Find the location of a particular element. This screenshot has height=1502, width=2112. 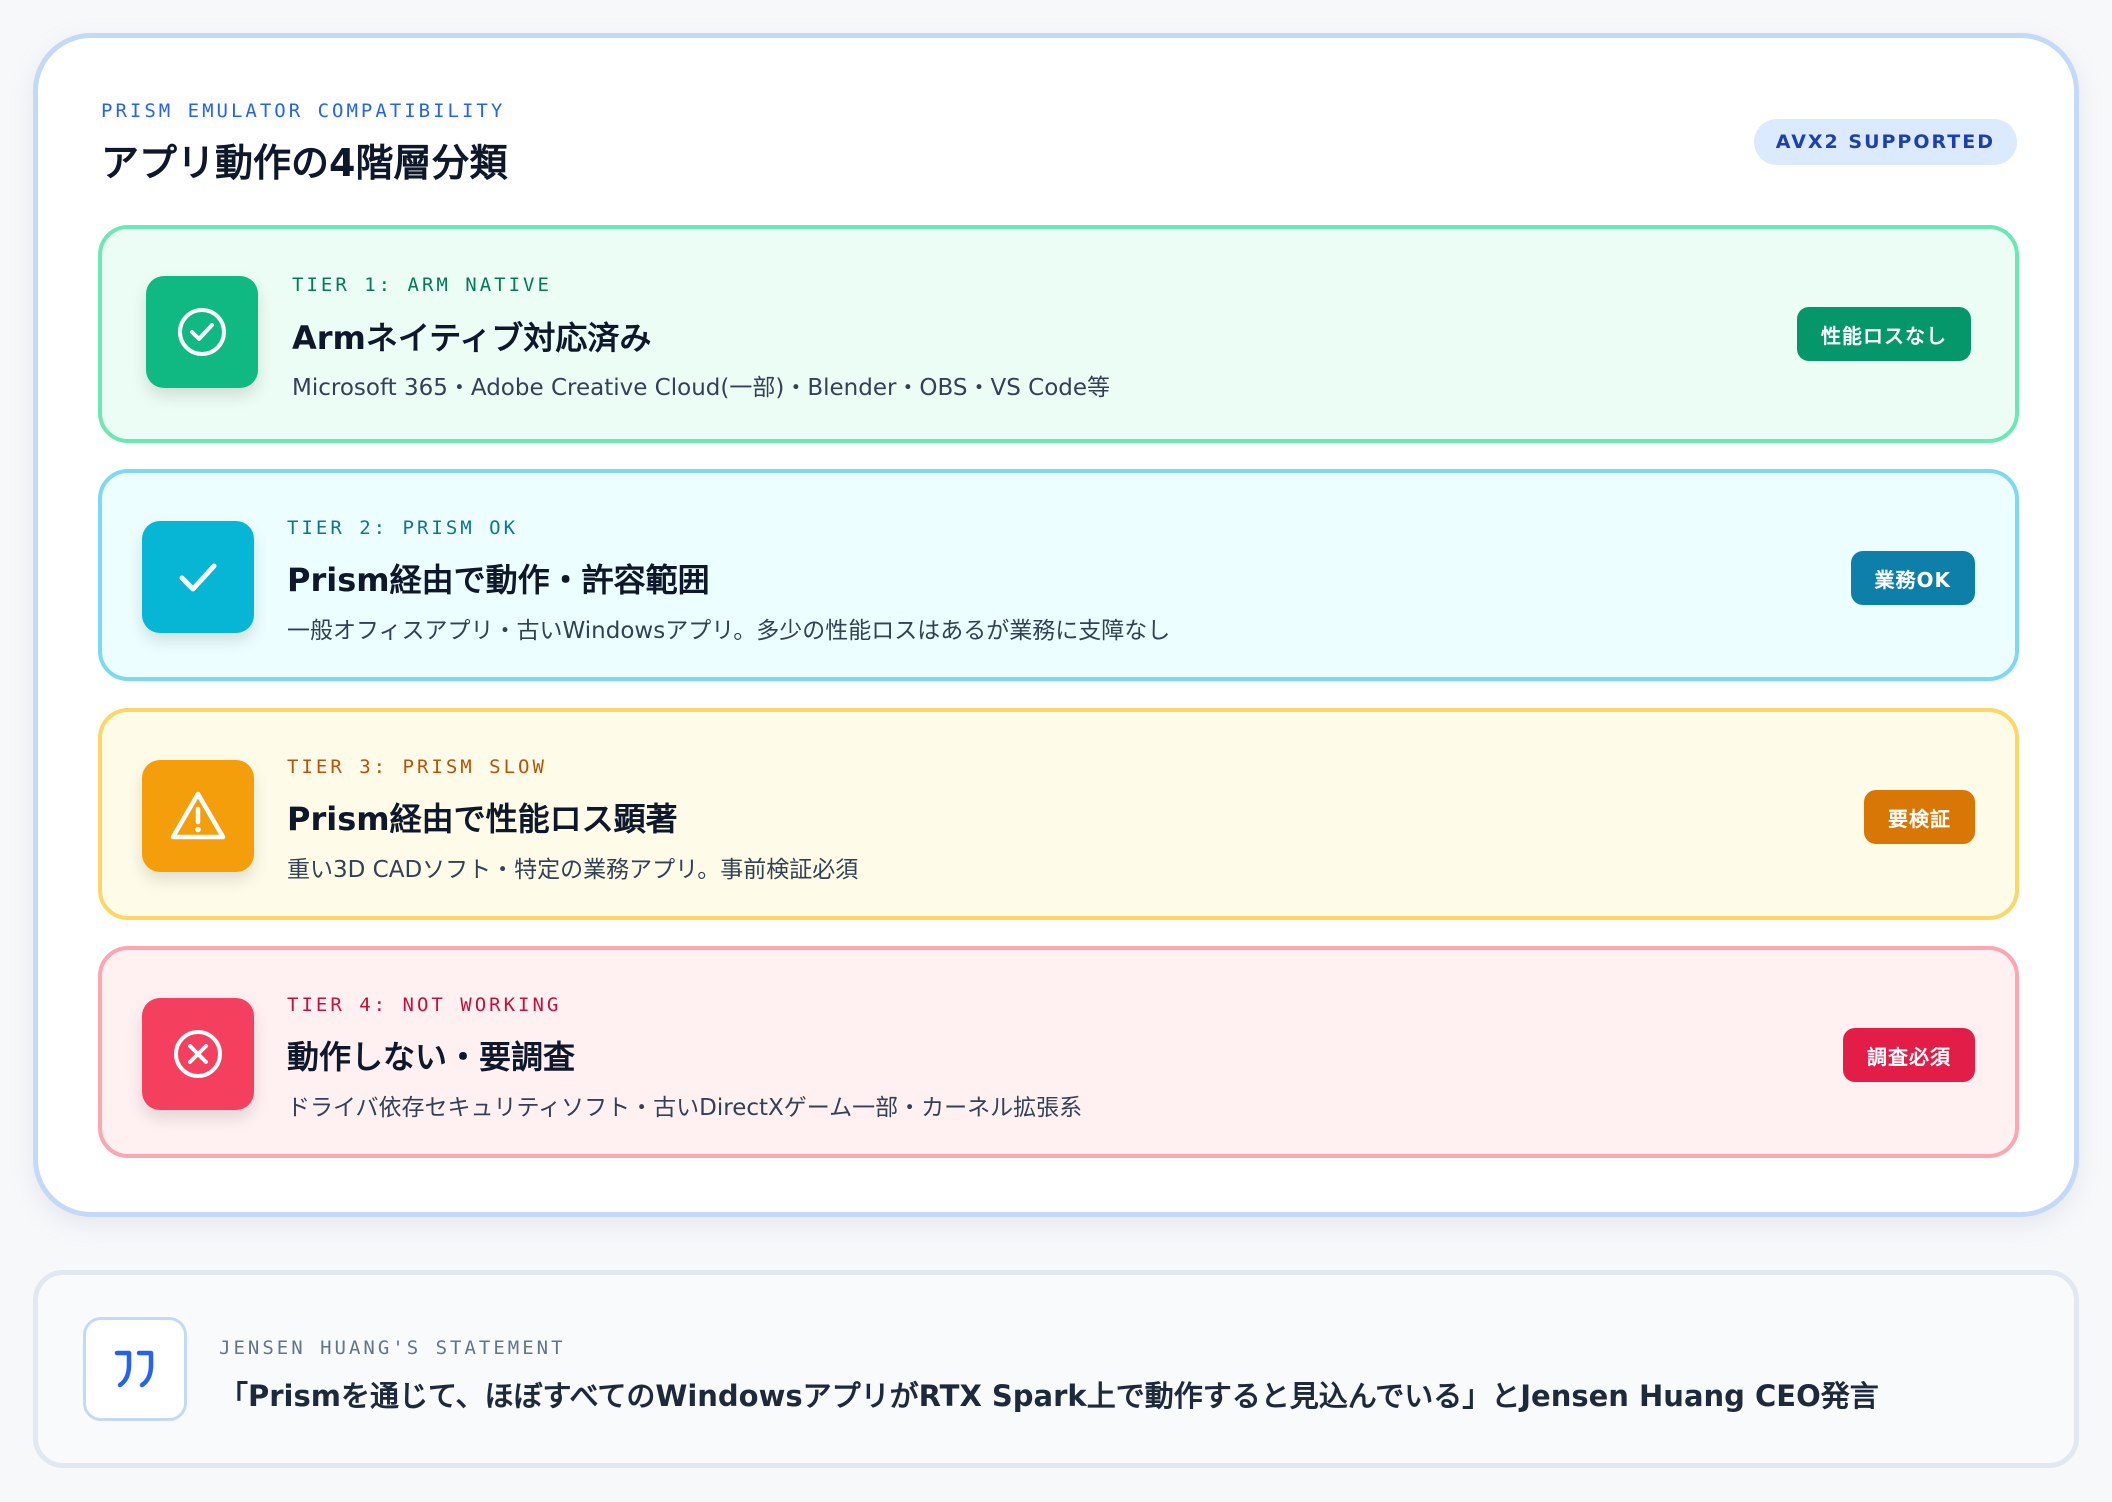

tier-label: TIER 3: PRISM SLOW is located at coordinates (417, 767).